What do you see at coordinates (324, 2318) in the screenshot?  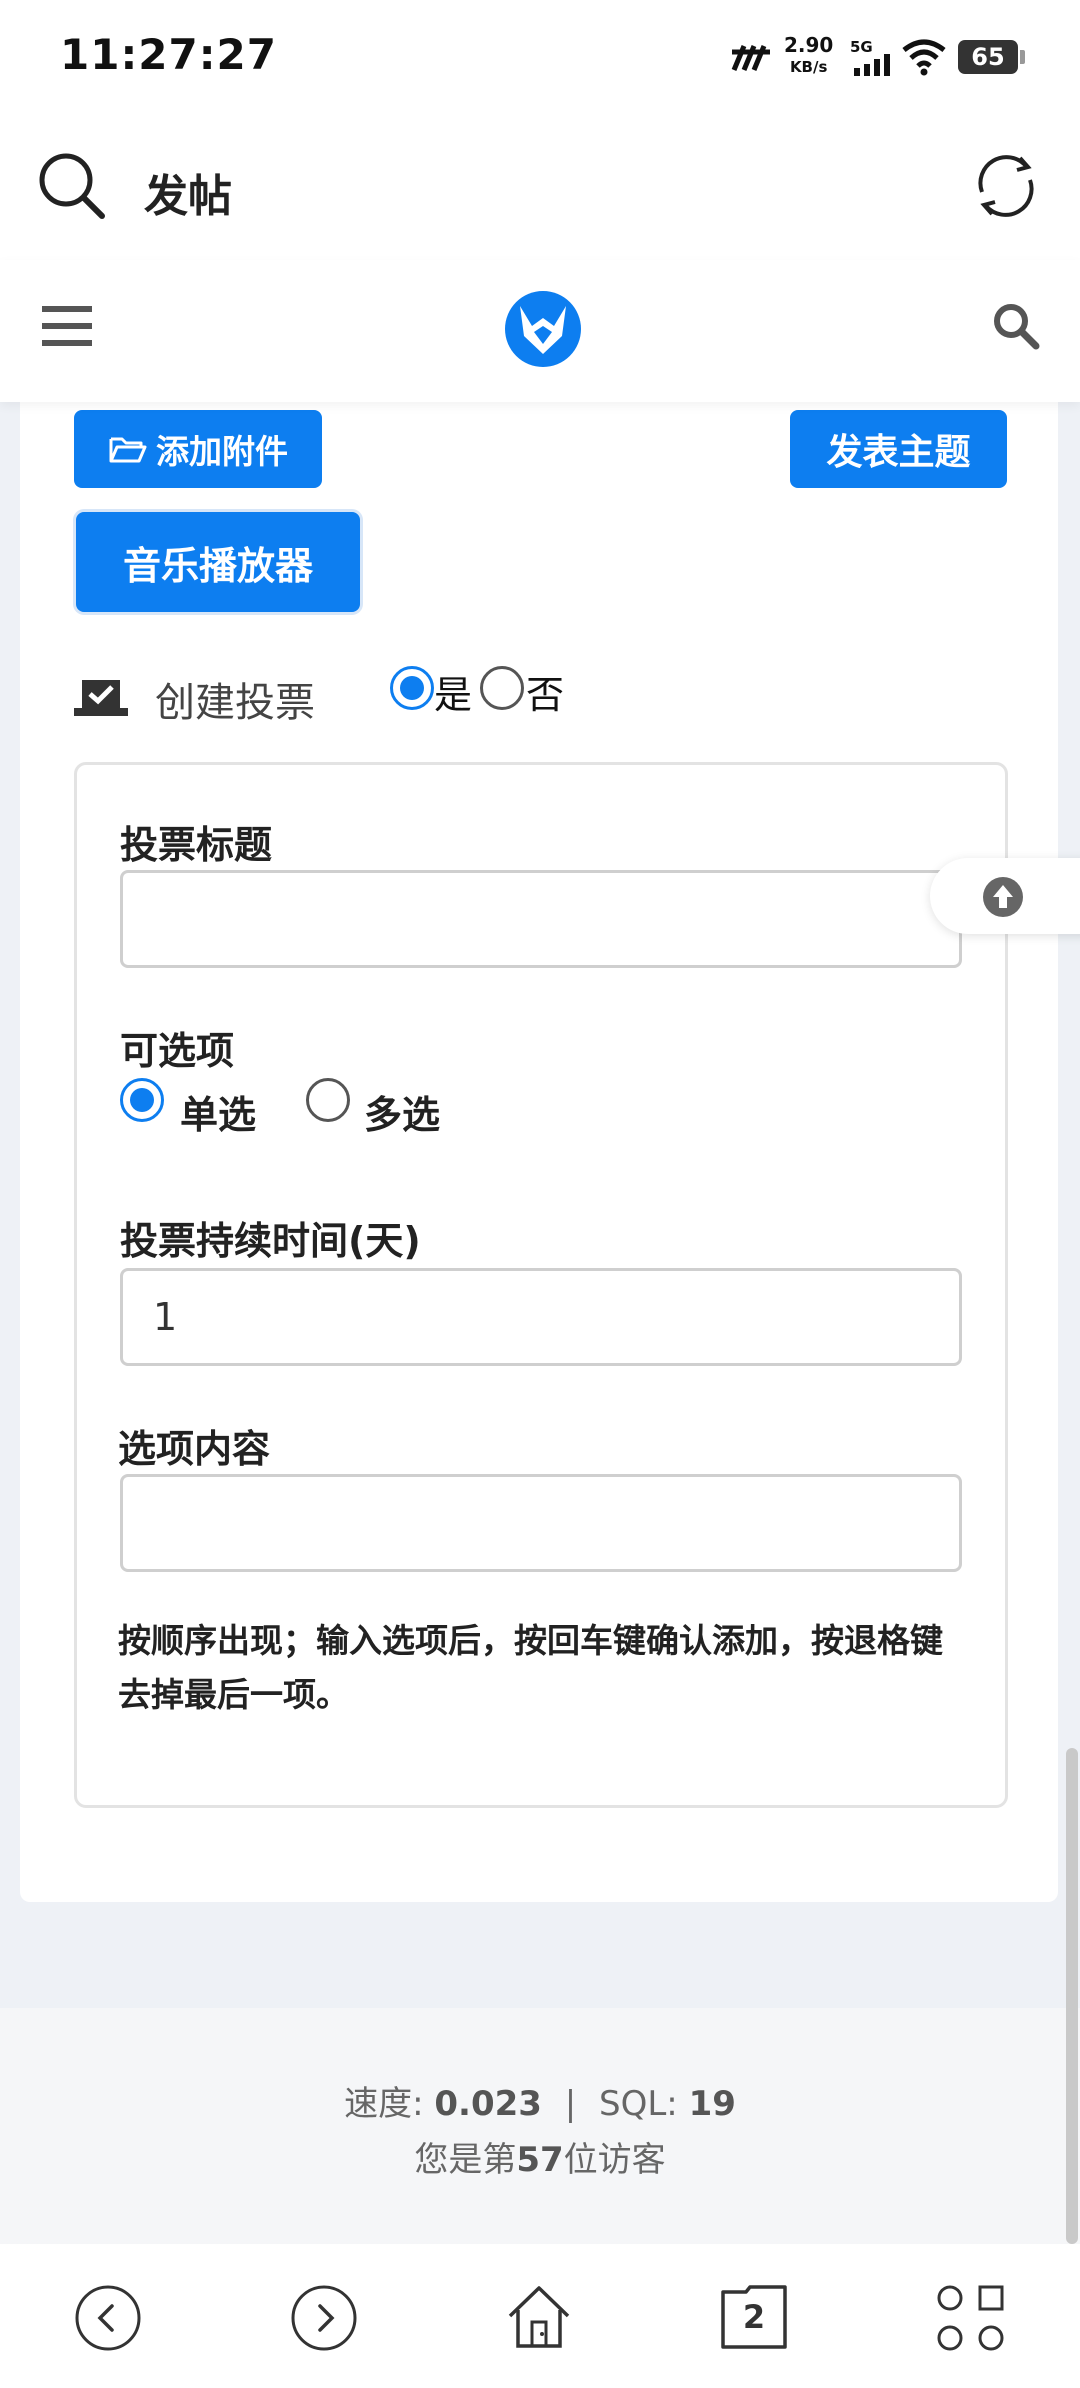 I see `forward-icon` at bounding box center [324, 2318].